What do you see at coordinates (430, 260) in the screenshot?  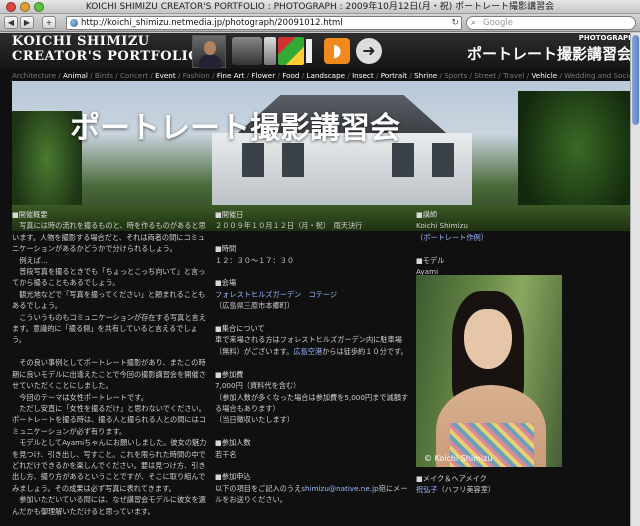 I see `model-heading: ■モデル` at bounding box center [430, 260].